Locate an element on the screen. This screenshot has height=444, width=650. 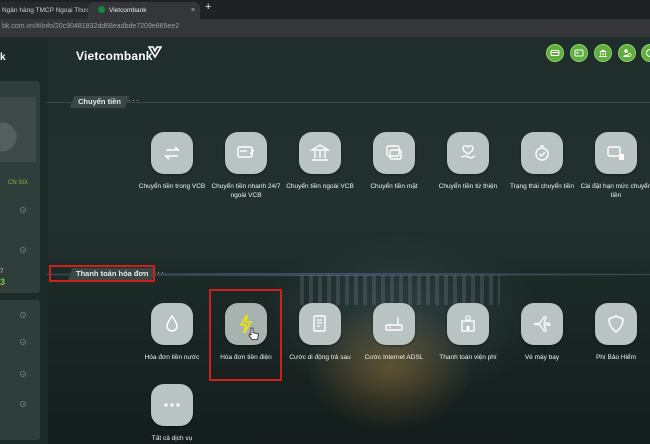
hospital-icon is located at coordinates (468, 323).